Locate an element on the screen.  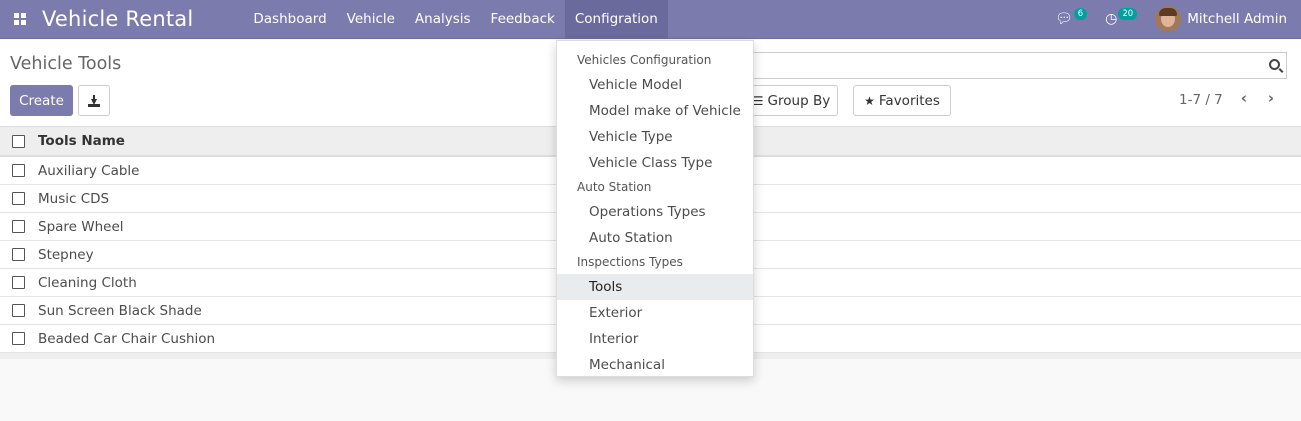
pager-value: 1-7 / 7 is located at coordinates (1201, 100).